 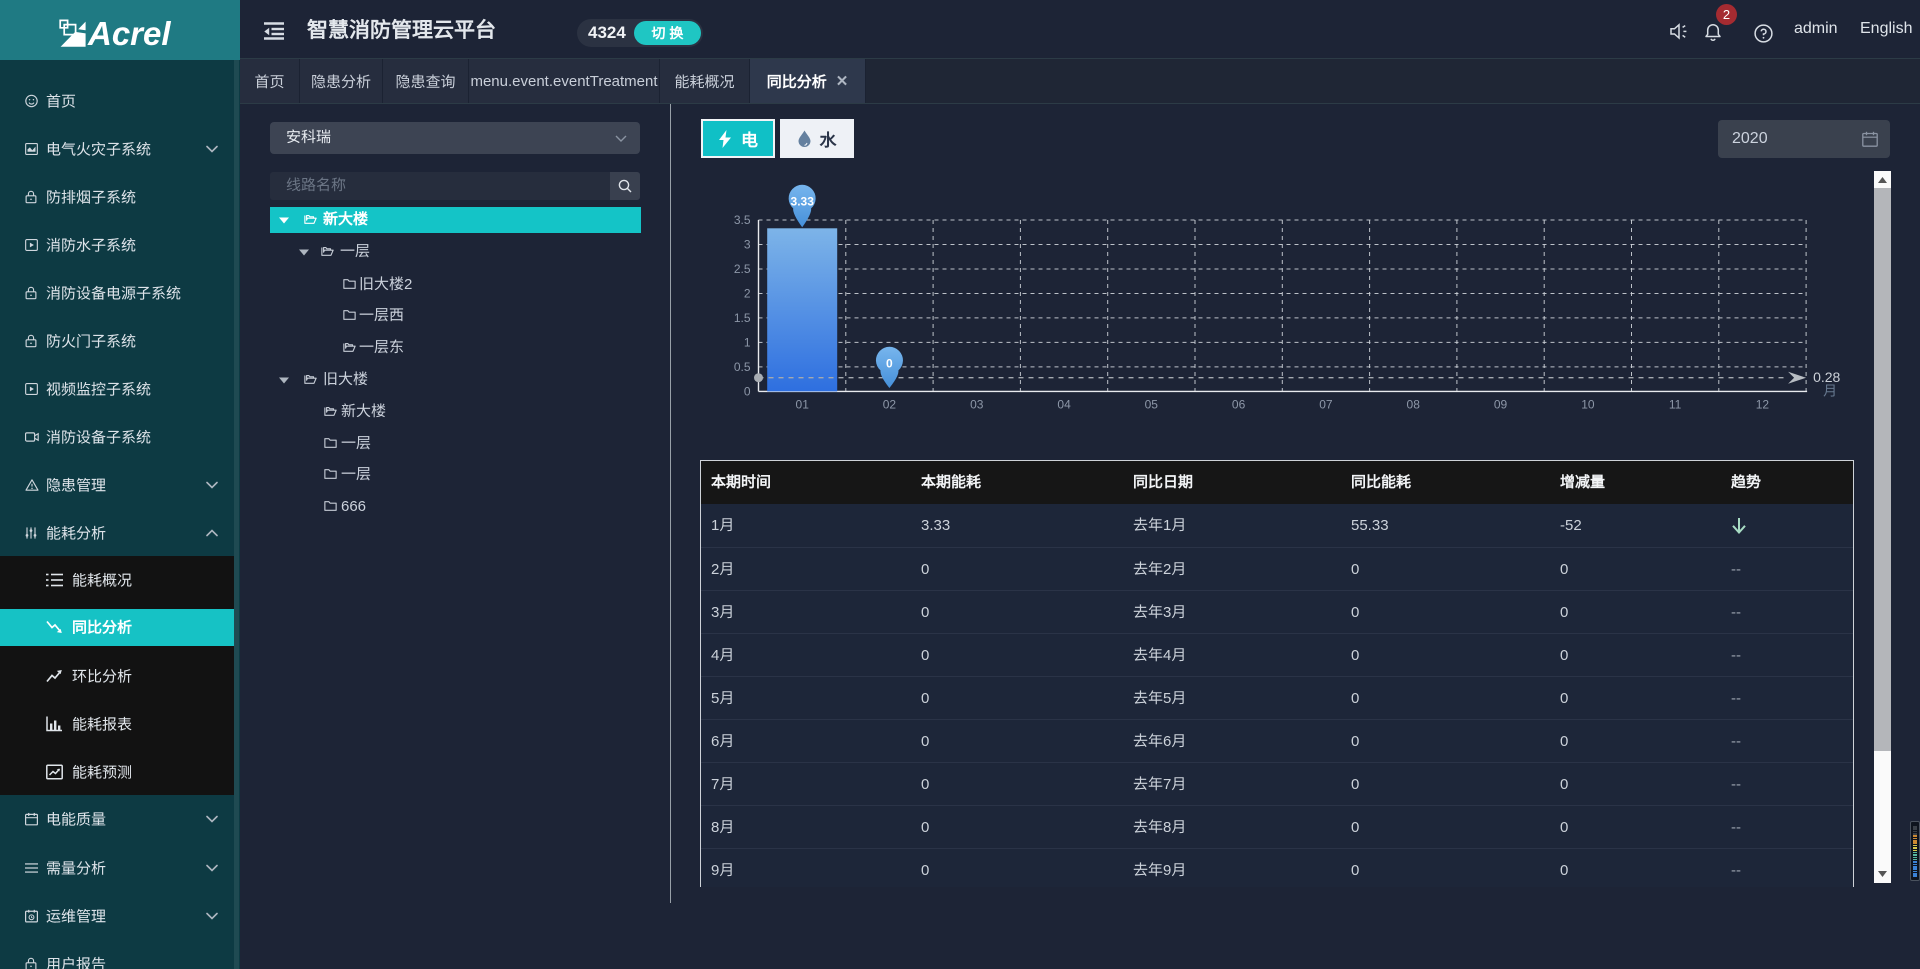 What do you see at coordinates (1830, 390) in the screenshot?
I see `svg-text: 月` at bounding box center [1830, 390].